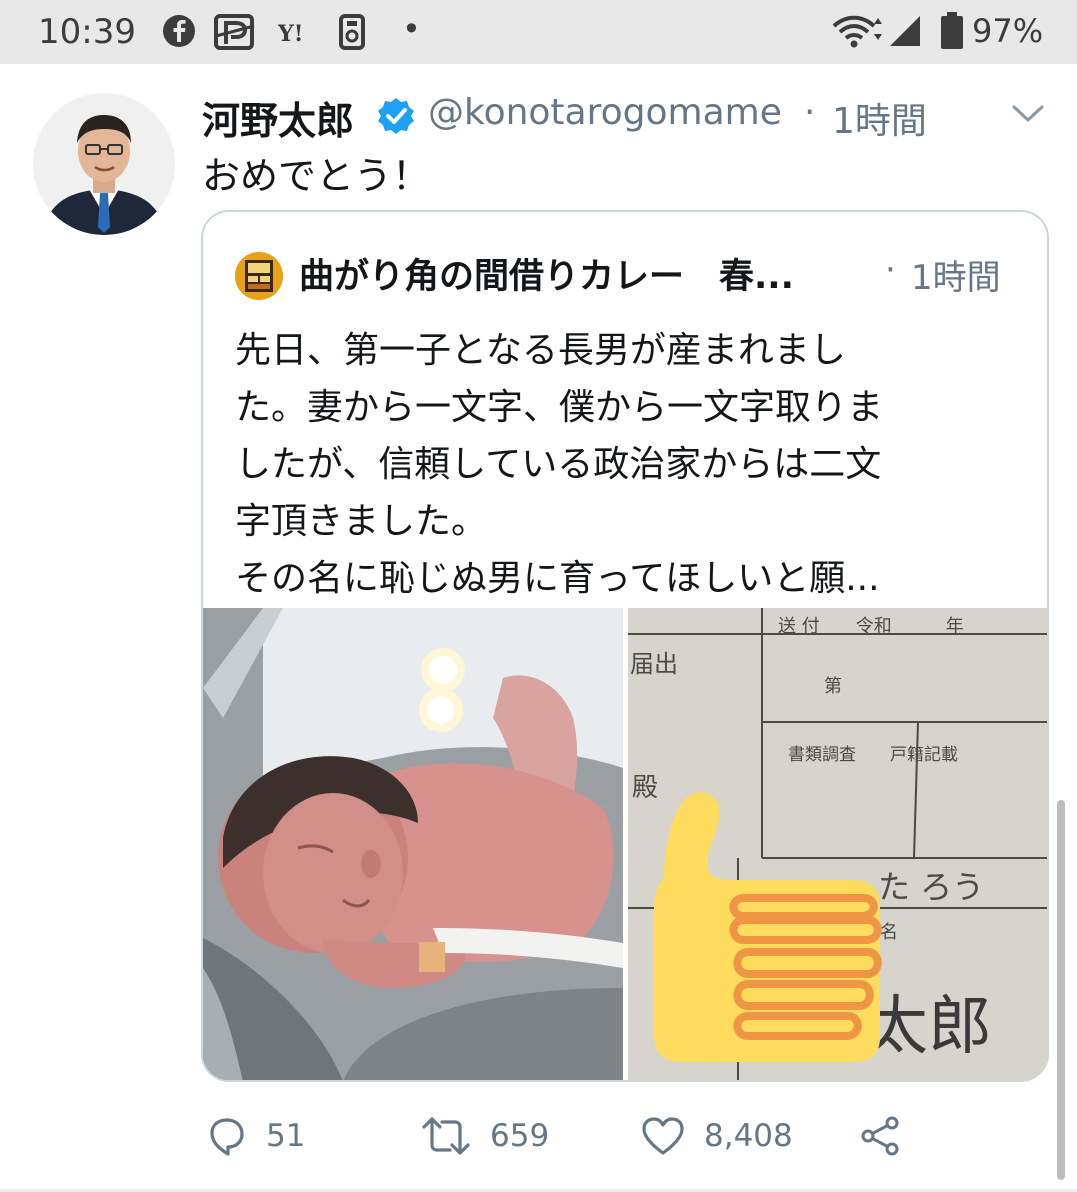  I want to click on battery-percent: 97%, so click(1008, 31).